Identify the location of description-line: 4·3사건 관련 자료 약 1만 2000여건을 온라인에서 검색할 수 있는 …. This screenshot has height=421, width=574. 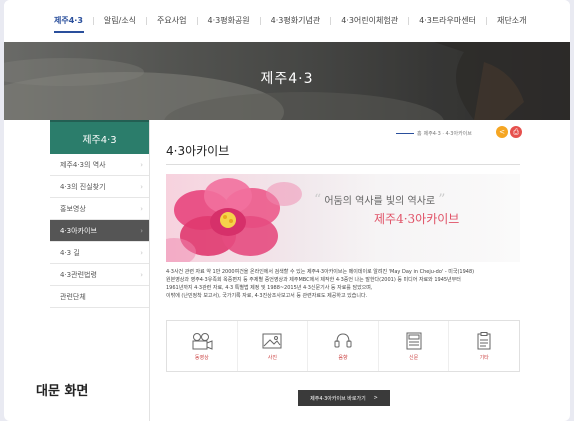
(320, 272).